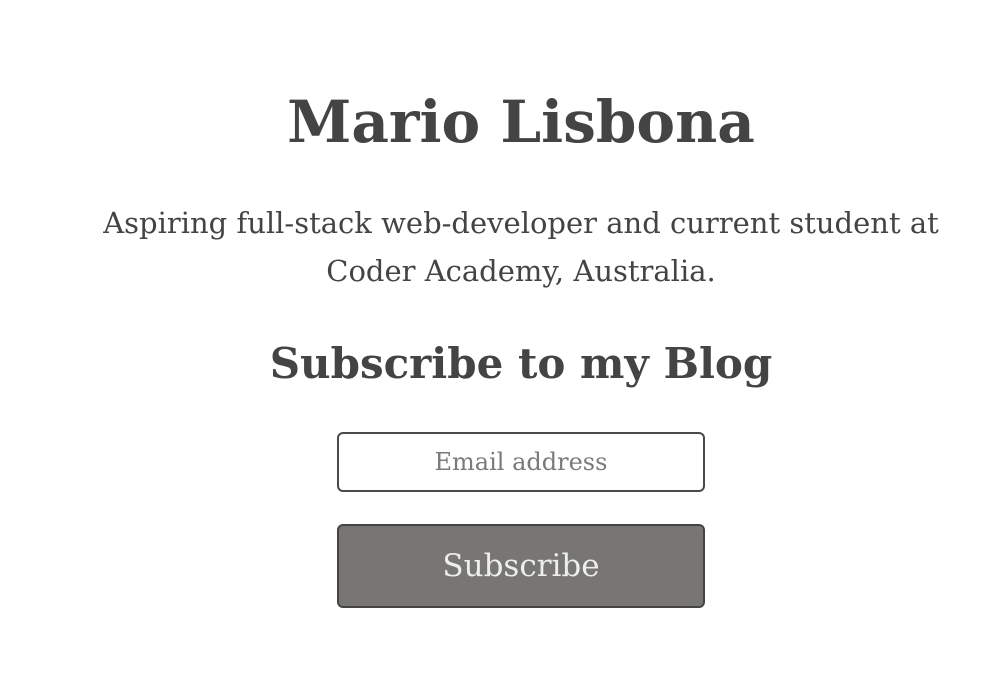 The height and width of the screenshot is (682, 1000). What do you see at coordinates (521, 462) in the screenshot?
I see `email-field` at bounding box center [521, 462].